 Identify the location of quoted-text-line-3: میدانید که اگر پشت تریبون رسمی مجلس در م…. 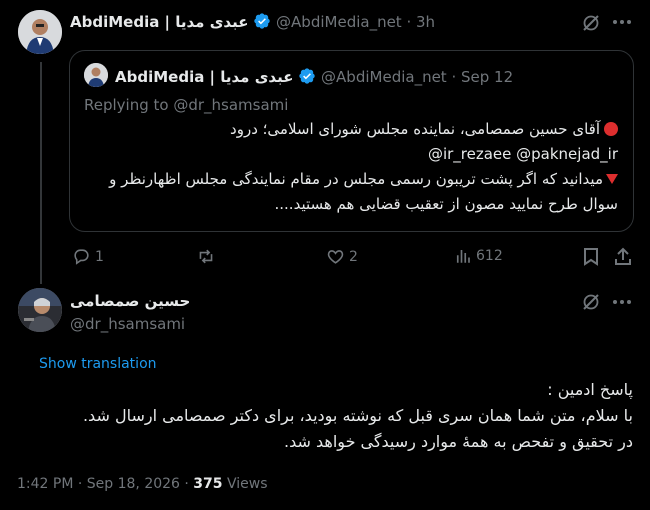
(363, 179).